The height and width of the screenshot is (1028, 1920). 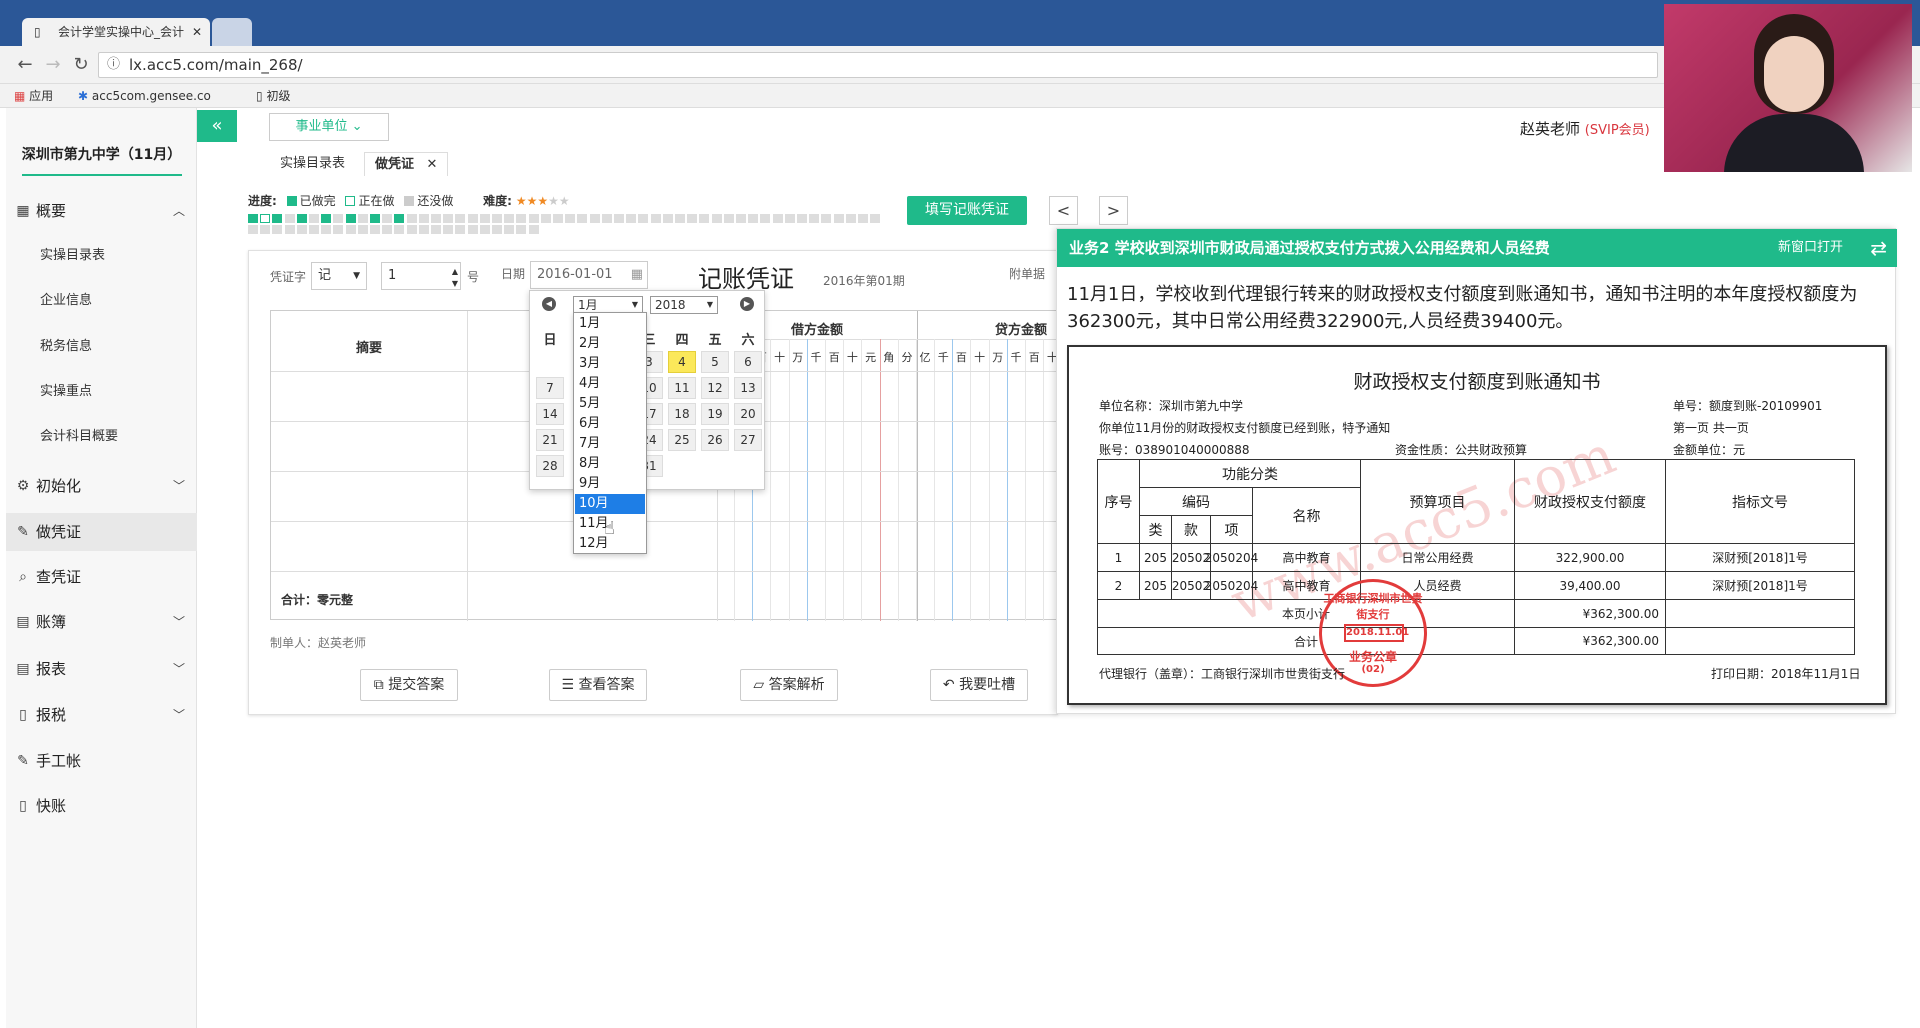 What do you see at coordinates (747, 304) in the screenshot?
I see `next-month-icon: ▶` at bounding box center [747, 304].